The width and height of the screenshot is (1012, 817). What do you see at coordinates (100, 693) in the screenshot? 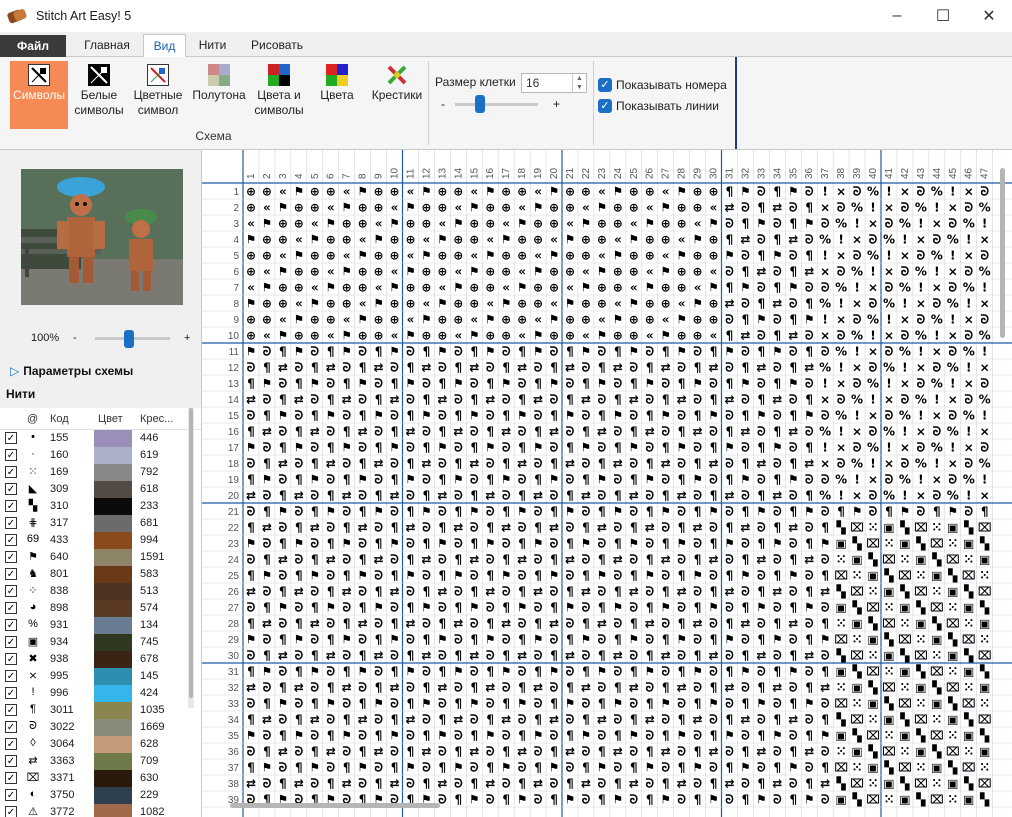
I see `thread-row: ✓! 996 424` at bounding box center [100, 693].